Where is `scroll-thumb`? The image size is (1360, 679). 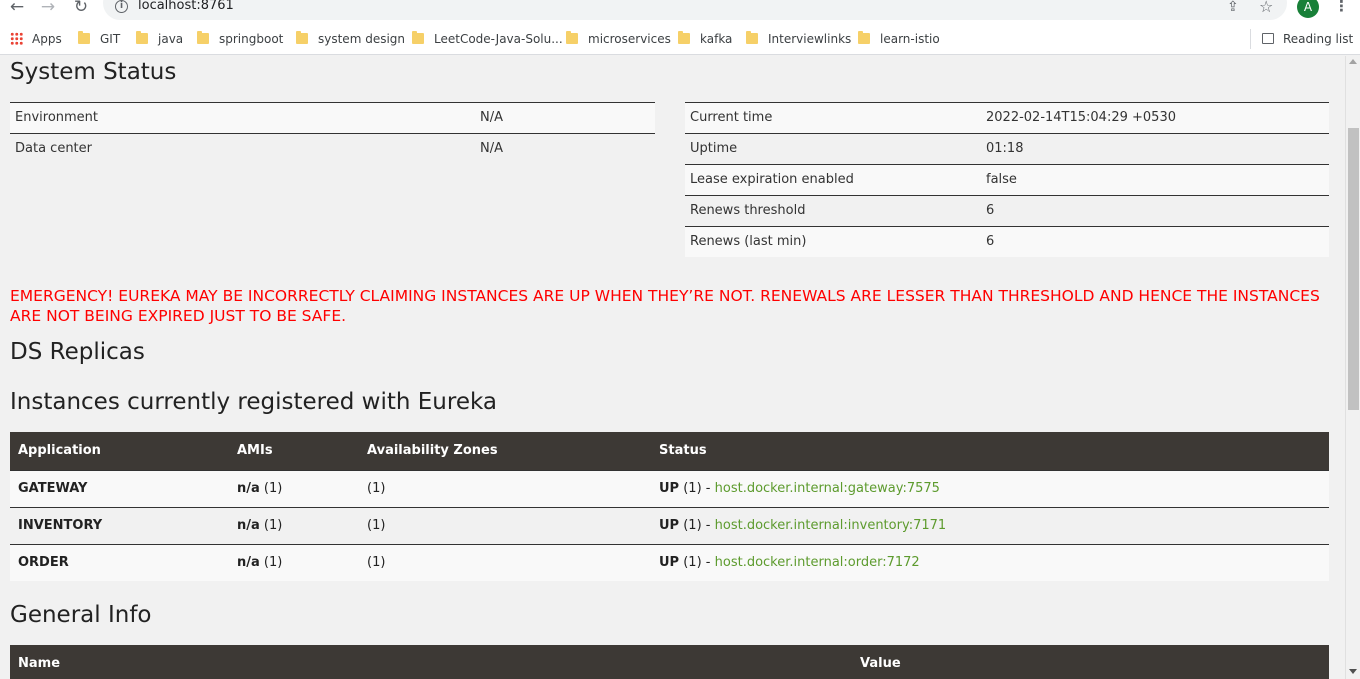 scroll-thumb is located at coordinates (1353, 269).